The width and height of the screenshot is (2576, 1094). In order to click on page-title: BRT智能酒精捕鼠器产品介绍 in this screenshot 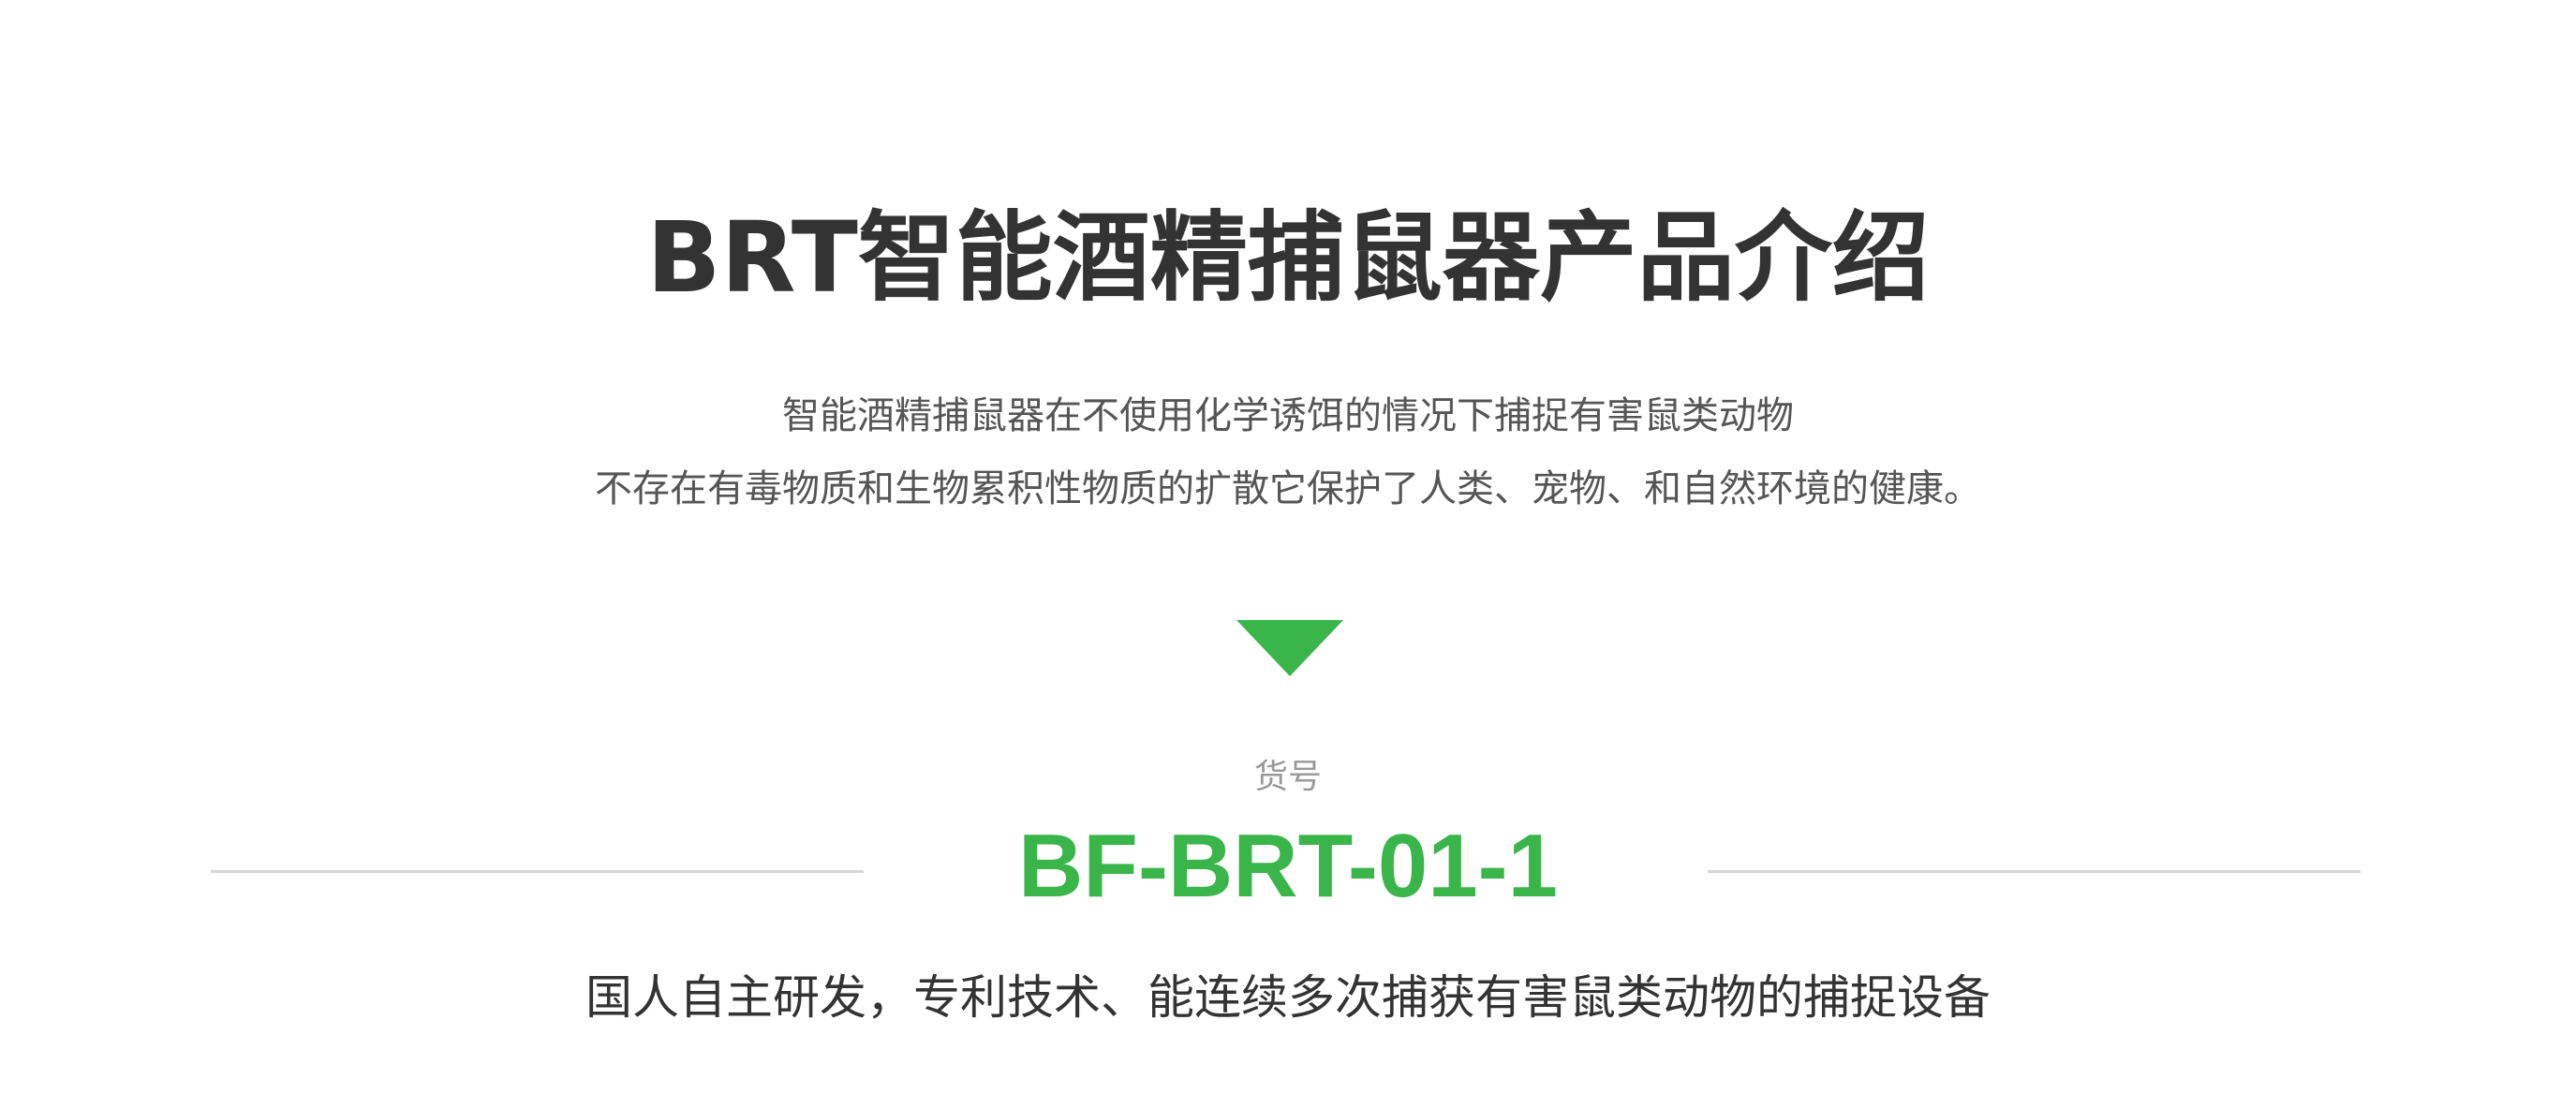, I will do `click(1288, 257)`.